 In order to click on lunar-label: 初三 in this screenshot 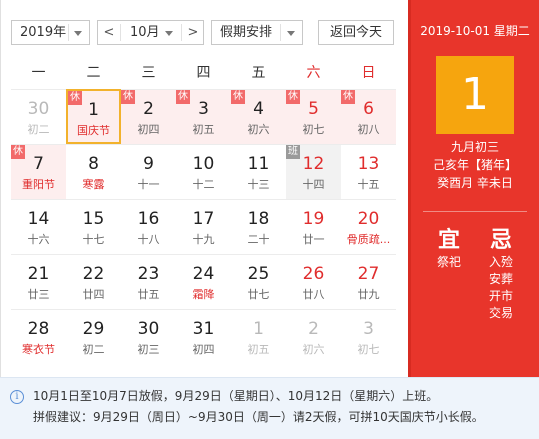, I will do `click(148, 349)`.